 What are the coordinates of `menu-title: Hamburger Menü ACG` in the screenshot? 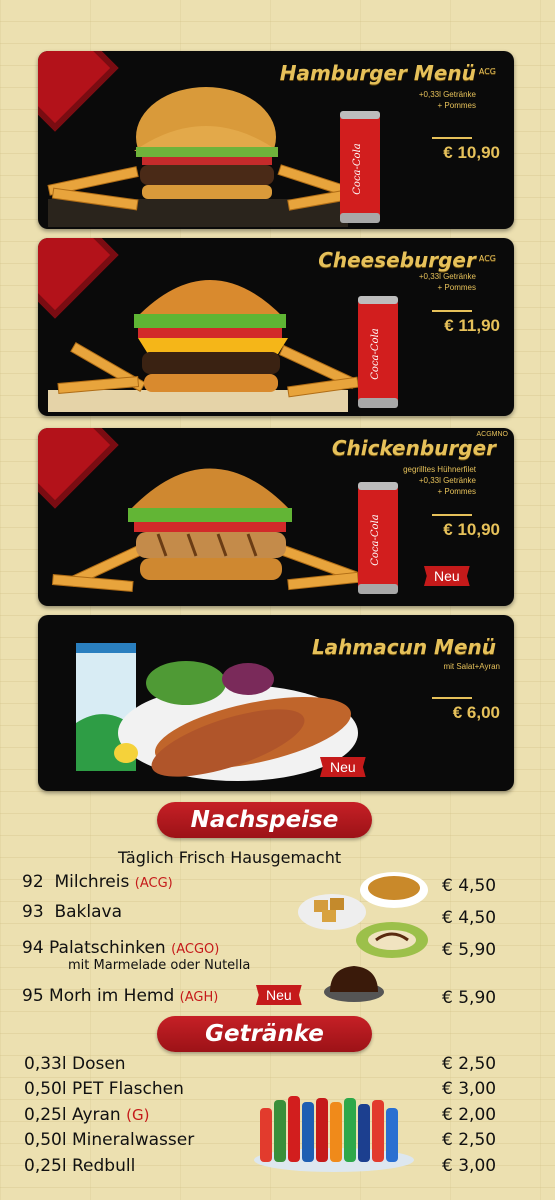 It's located at (387, 73).